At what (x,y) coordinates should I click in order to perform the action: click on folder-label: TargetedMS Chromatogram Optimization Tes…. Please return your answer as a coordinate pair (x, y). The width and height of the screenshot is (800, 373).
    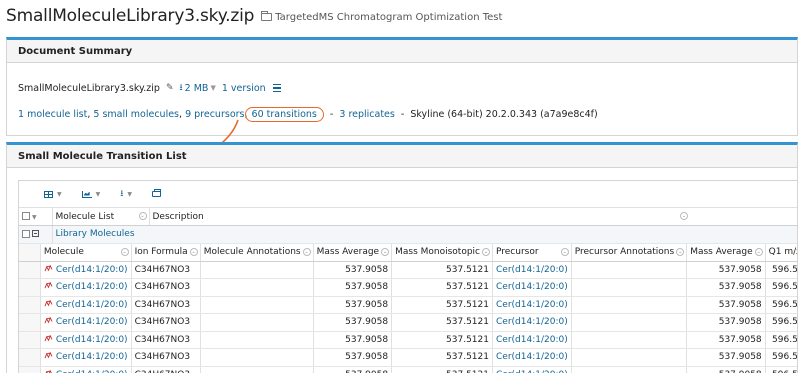
    Looking at the image, I should click on (388, 17).